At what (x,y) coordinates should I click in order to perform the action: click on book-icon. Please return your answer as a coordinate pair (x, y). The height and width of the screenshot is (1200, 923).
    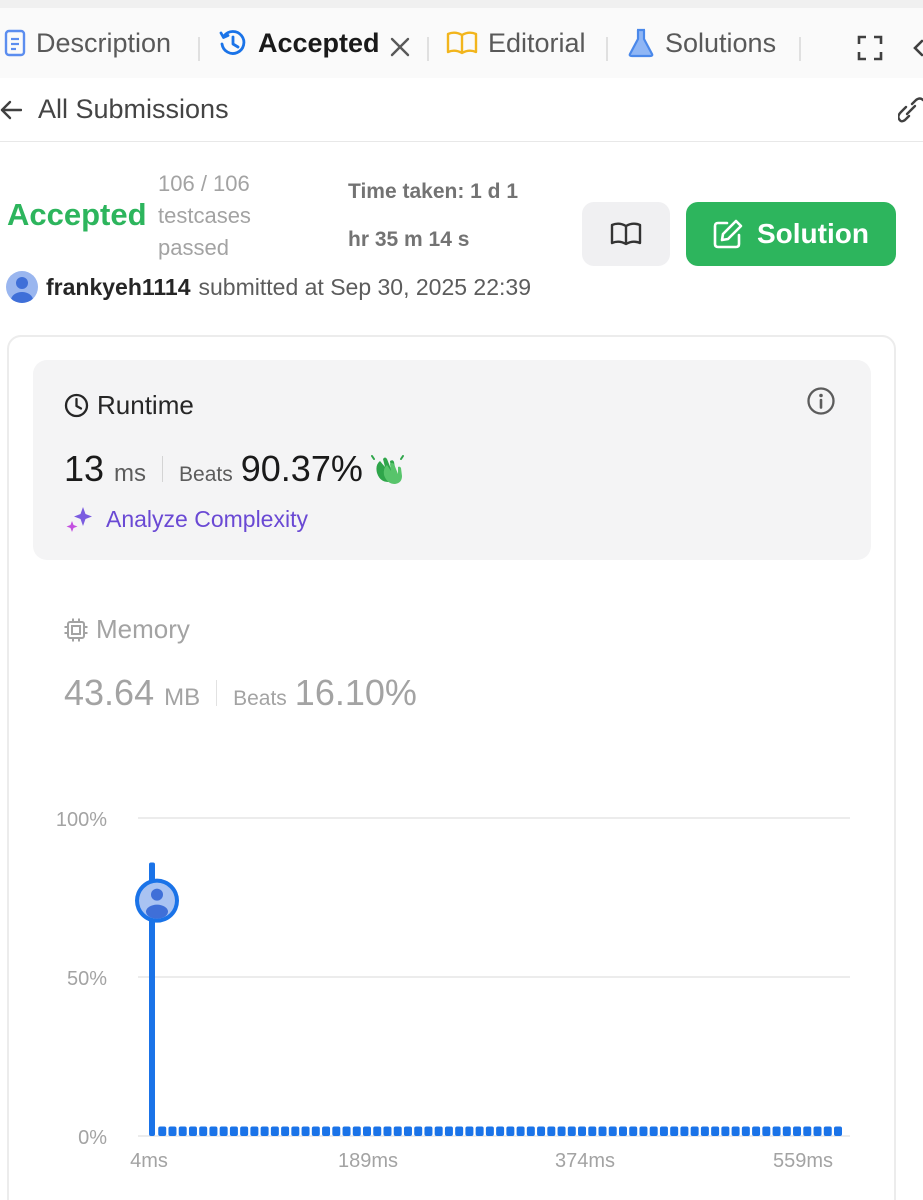
    Looking at the image, I should click on (626, 234).